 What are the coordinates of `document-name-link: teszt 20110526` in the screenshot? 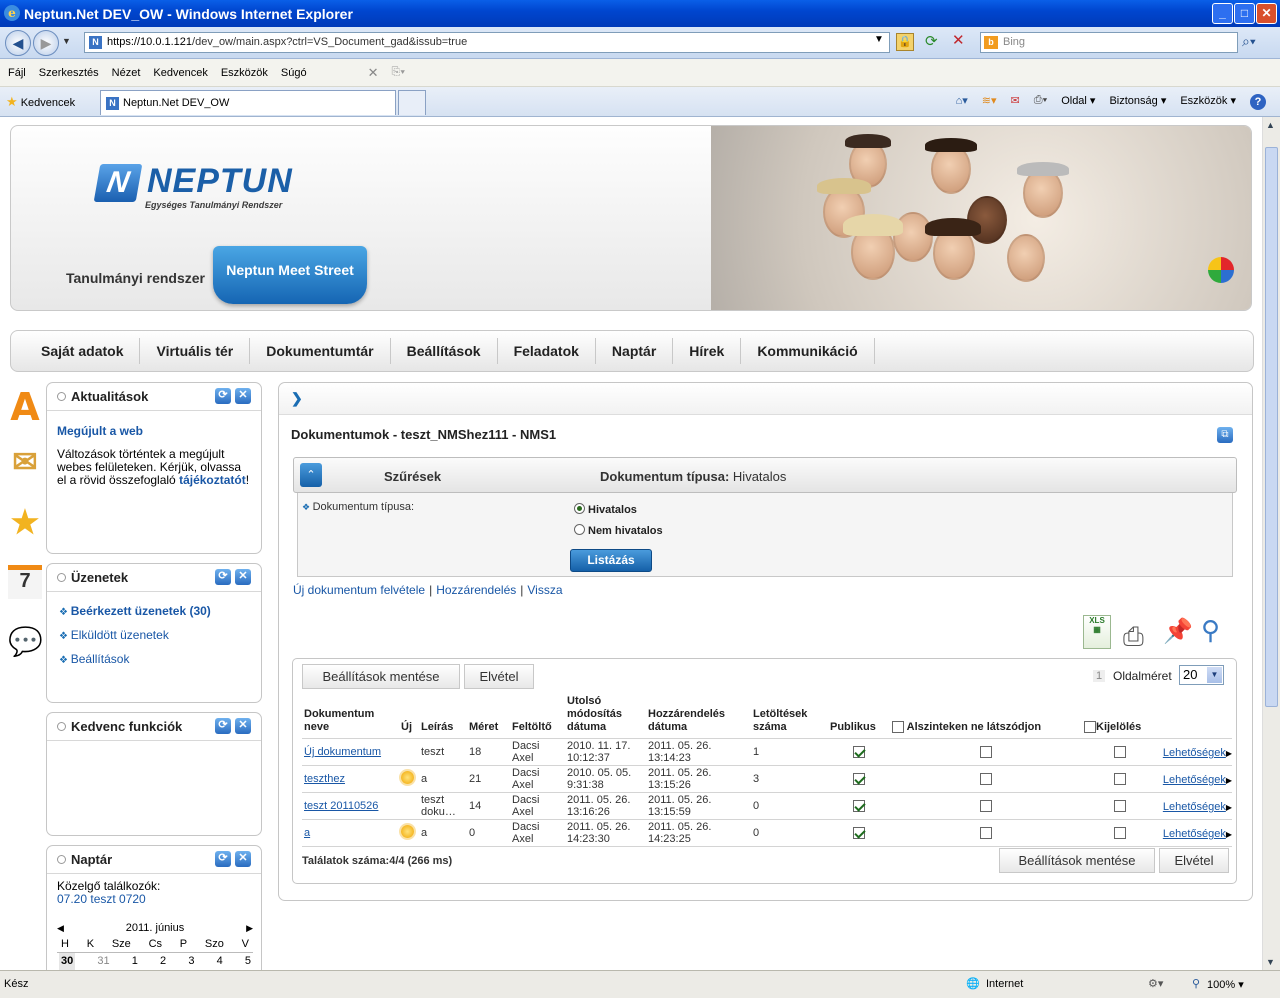 It's located at (341, 806).